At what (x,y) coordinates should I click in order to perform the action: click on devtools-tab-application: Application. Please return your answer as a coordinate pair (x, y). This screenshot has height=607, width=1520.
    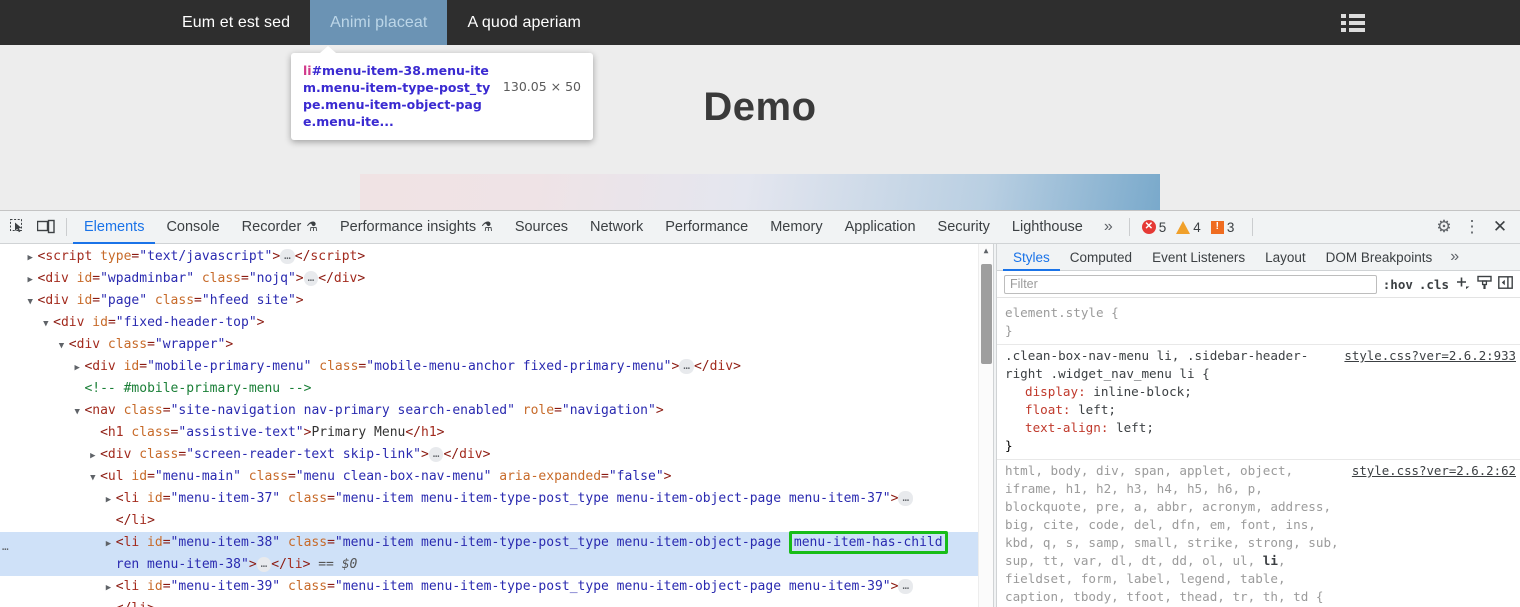
    Looking at the image, I should click on (880, 227).